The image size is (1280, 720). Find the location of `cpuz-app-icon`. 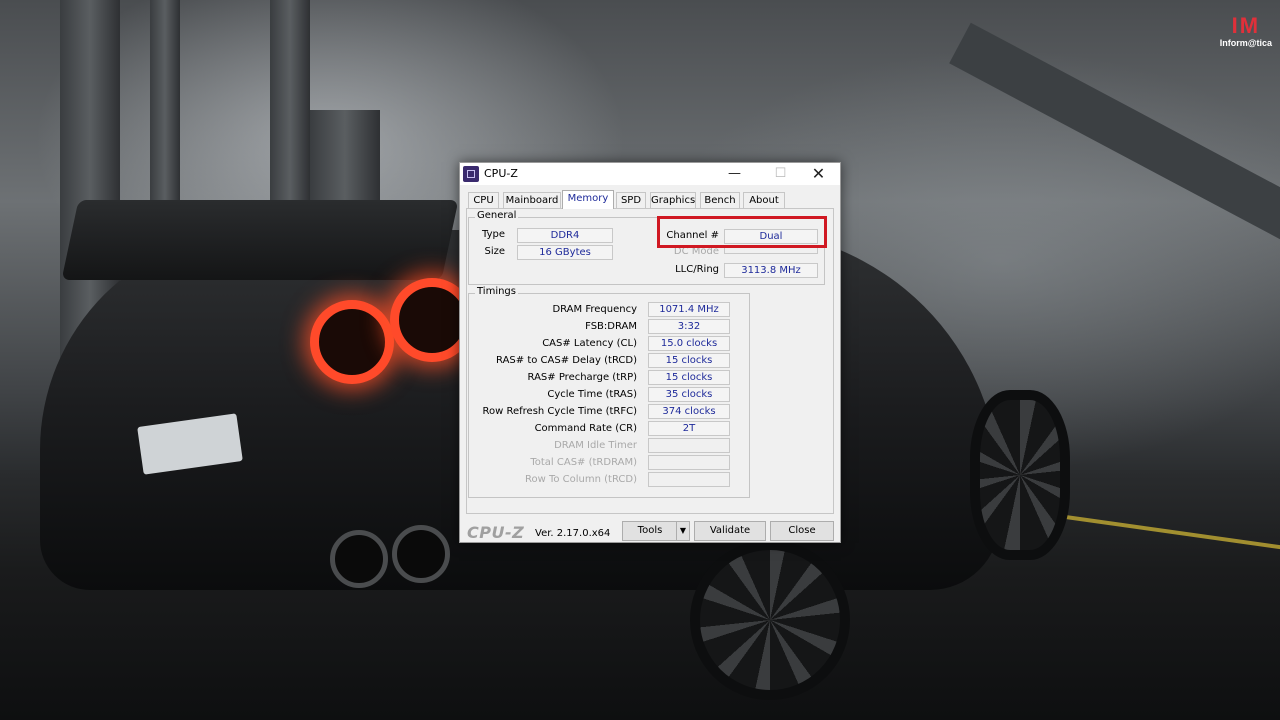

cpuz-app-icon is located at coordinates (471, 174).